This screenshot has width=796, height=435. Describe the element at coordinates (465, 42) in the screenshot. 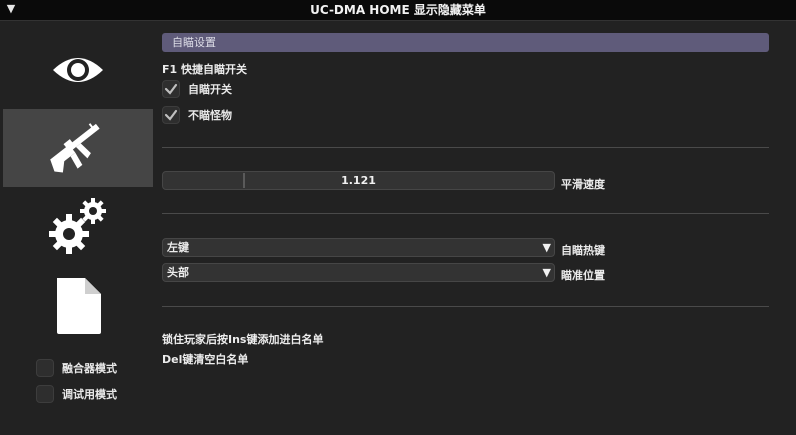

I see `section-header-aim-settings: 自瞄设置` at that location.